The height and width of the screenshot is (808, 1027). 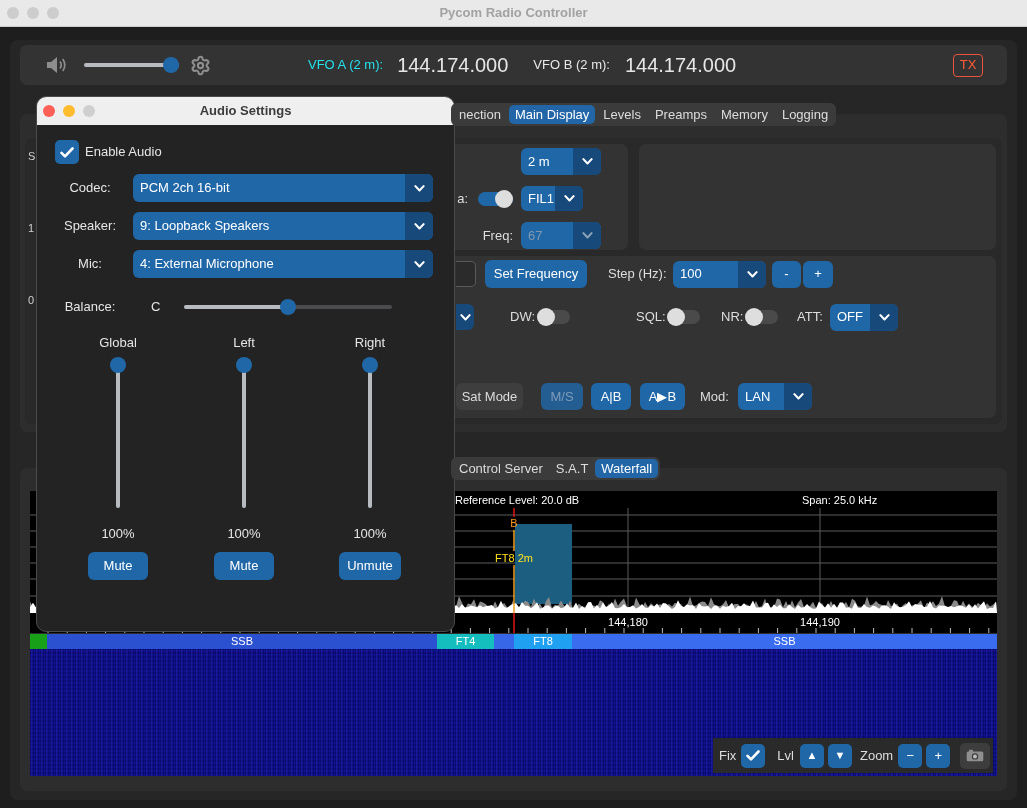 What do you see at coordinates (245, 111) in the screenshot?
I see `dialog-title: Audio Settings` at bounding box center [245, 111].